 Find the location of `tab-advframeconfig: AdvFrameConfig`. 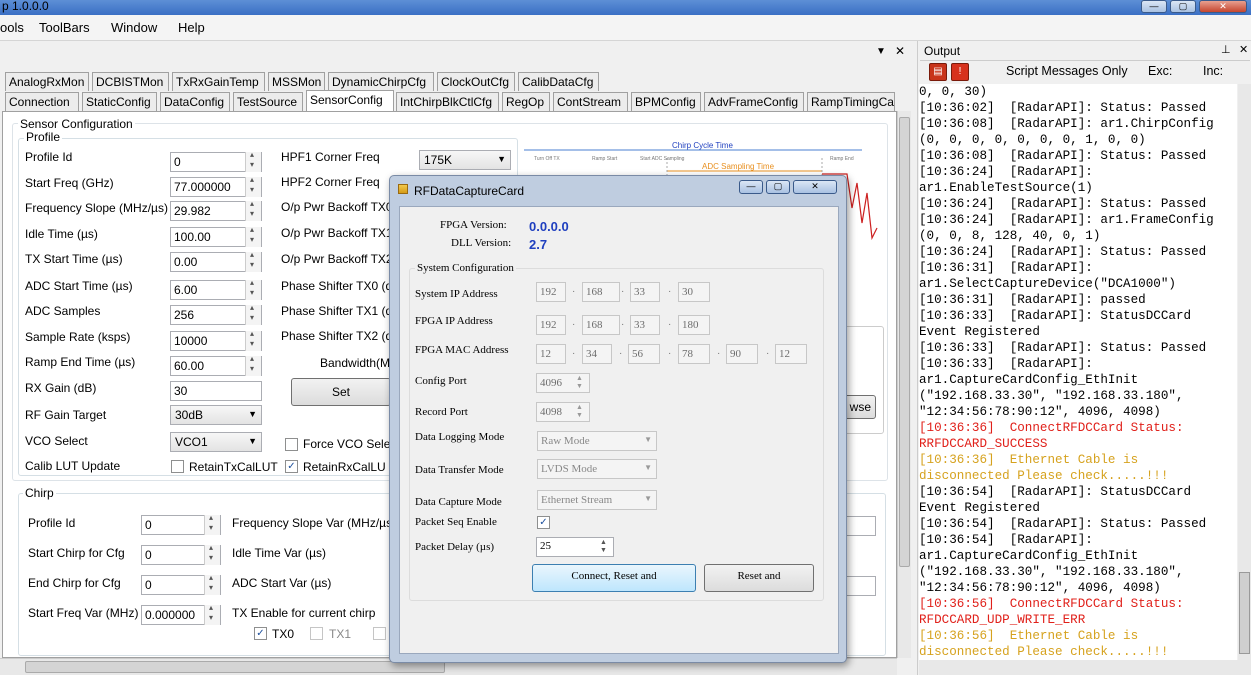

tab-advframeconfig: AdvFrameConfig is located at coordinates (754, 101).